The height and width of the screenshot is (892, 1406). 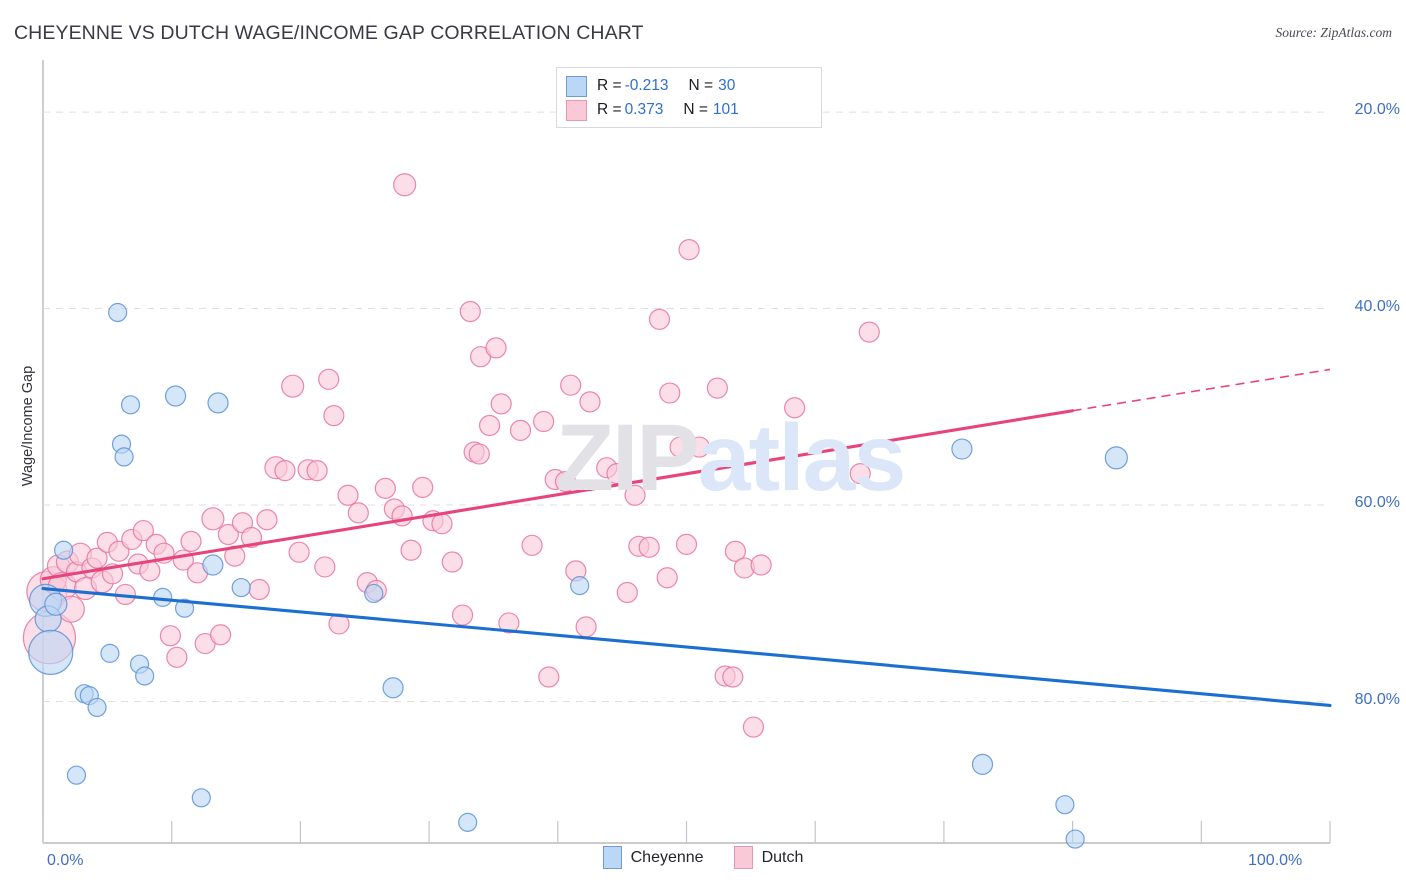 I want to click on legend-row: R = 0.373 N = 101, so click(x=689, y=110).